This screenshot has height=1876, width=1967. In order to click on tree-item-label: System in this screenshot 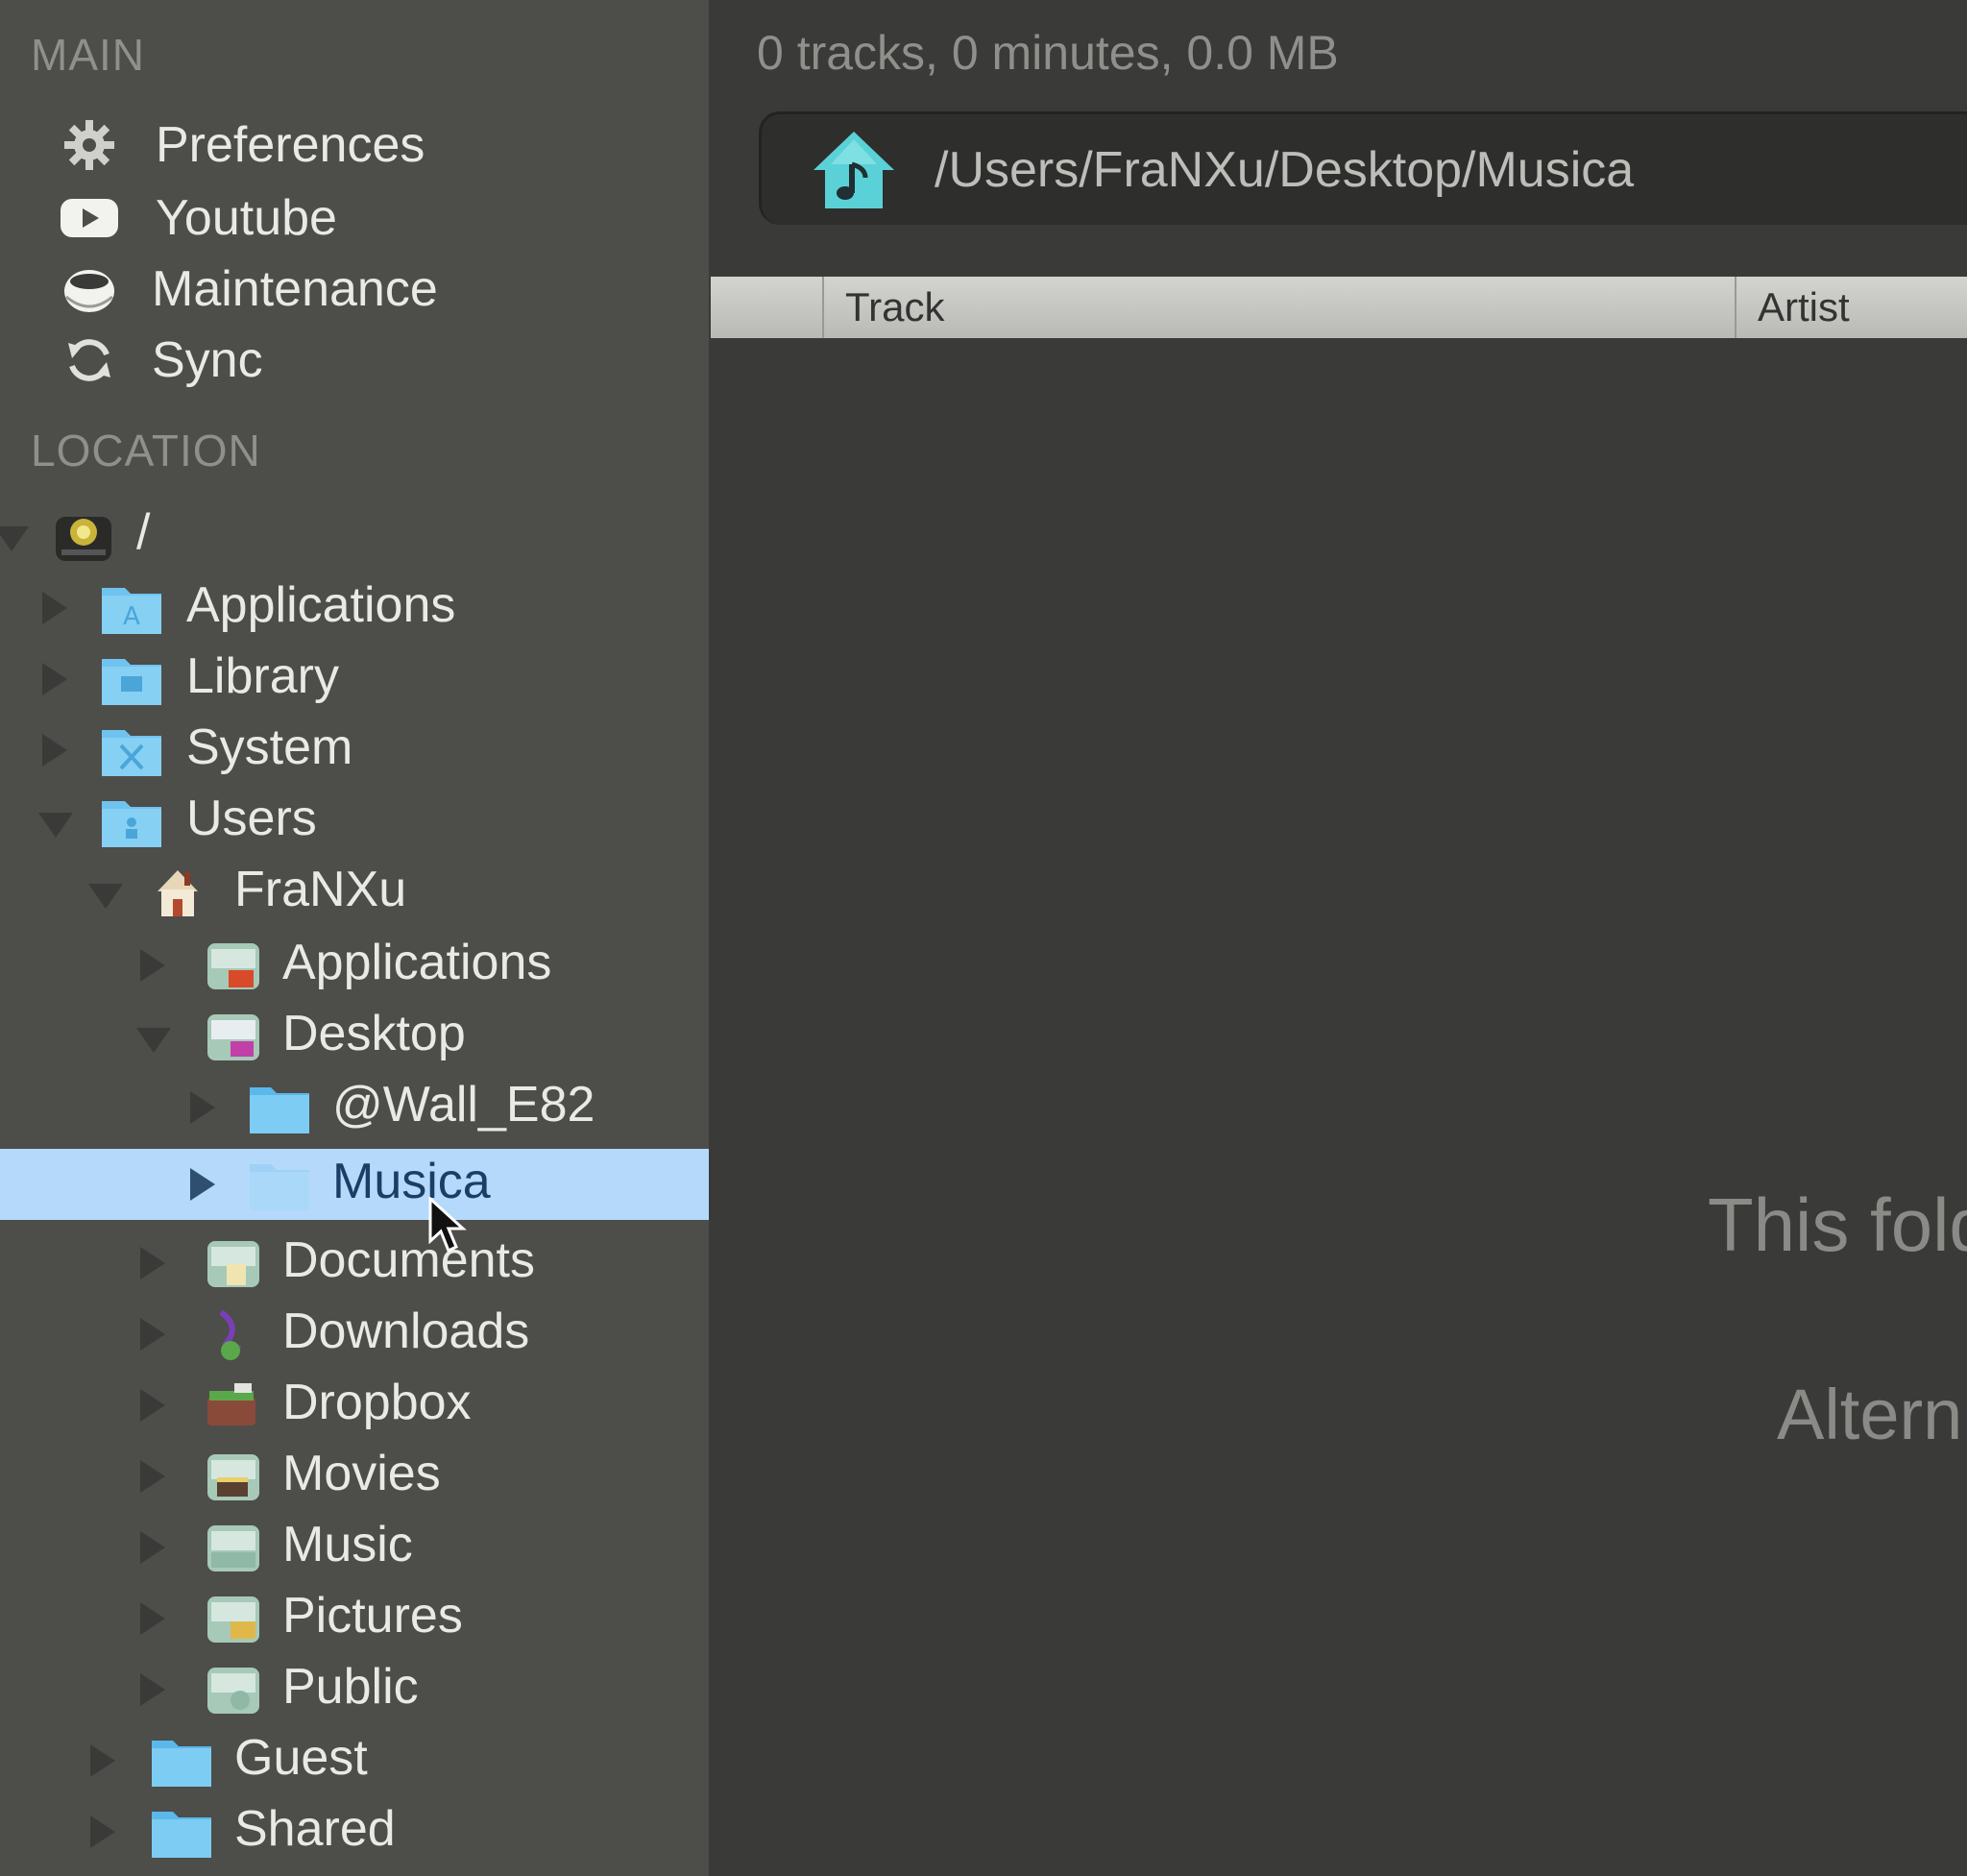, I will do `click(269, 747)`.